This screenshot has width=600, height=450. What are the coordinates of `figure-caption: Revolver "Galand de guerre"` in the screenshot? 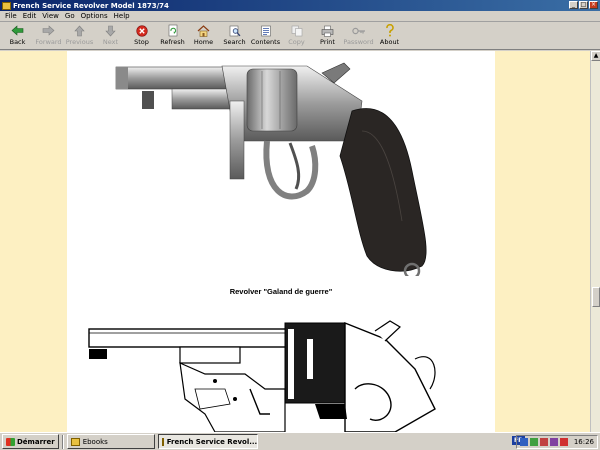 It's located at (281, 291).